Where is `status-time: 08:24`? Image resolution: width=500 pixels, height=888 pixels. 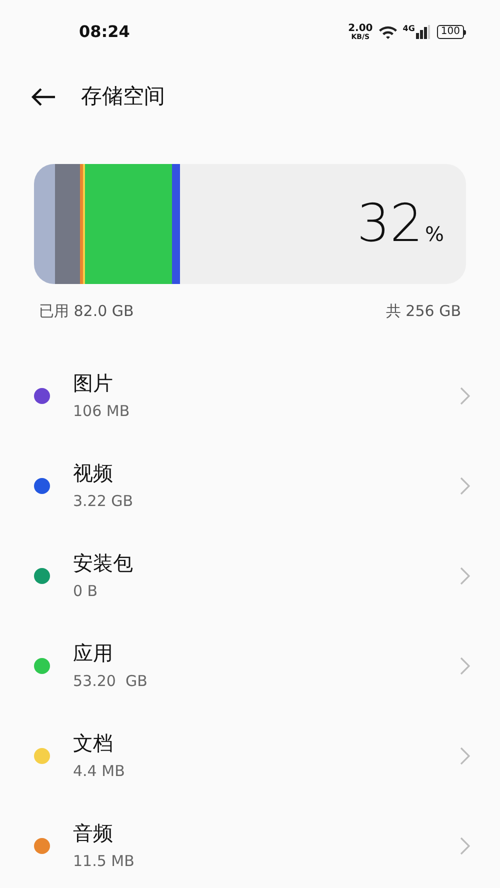 status-time: 08:24 is located at coordinates (104, 32).